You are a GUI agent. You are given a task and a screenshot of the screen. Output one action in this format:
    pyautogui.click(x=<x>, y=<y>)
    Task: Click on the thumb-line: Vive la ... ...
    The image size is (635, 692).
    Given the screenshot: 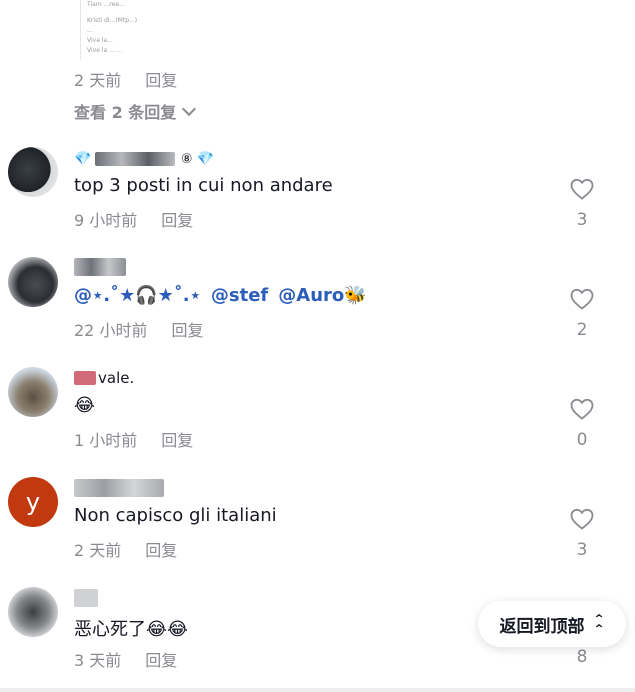 What is the action you would take?
    pyautogui.click(x=105, y=50)
    